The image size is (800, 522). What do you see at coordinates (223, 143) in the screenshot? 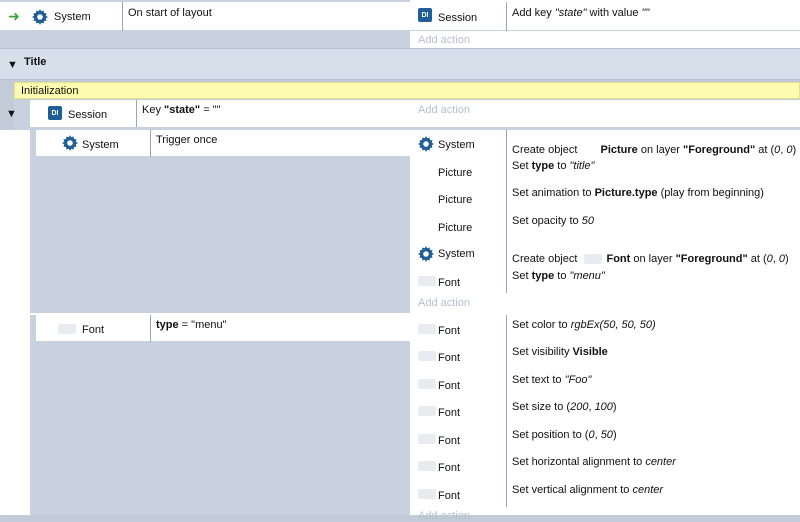
I see `event-3-condition-row: System Trigger once` at bounding box center [223, 143].